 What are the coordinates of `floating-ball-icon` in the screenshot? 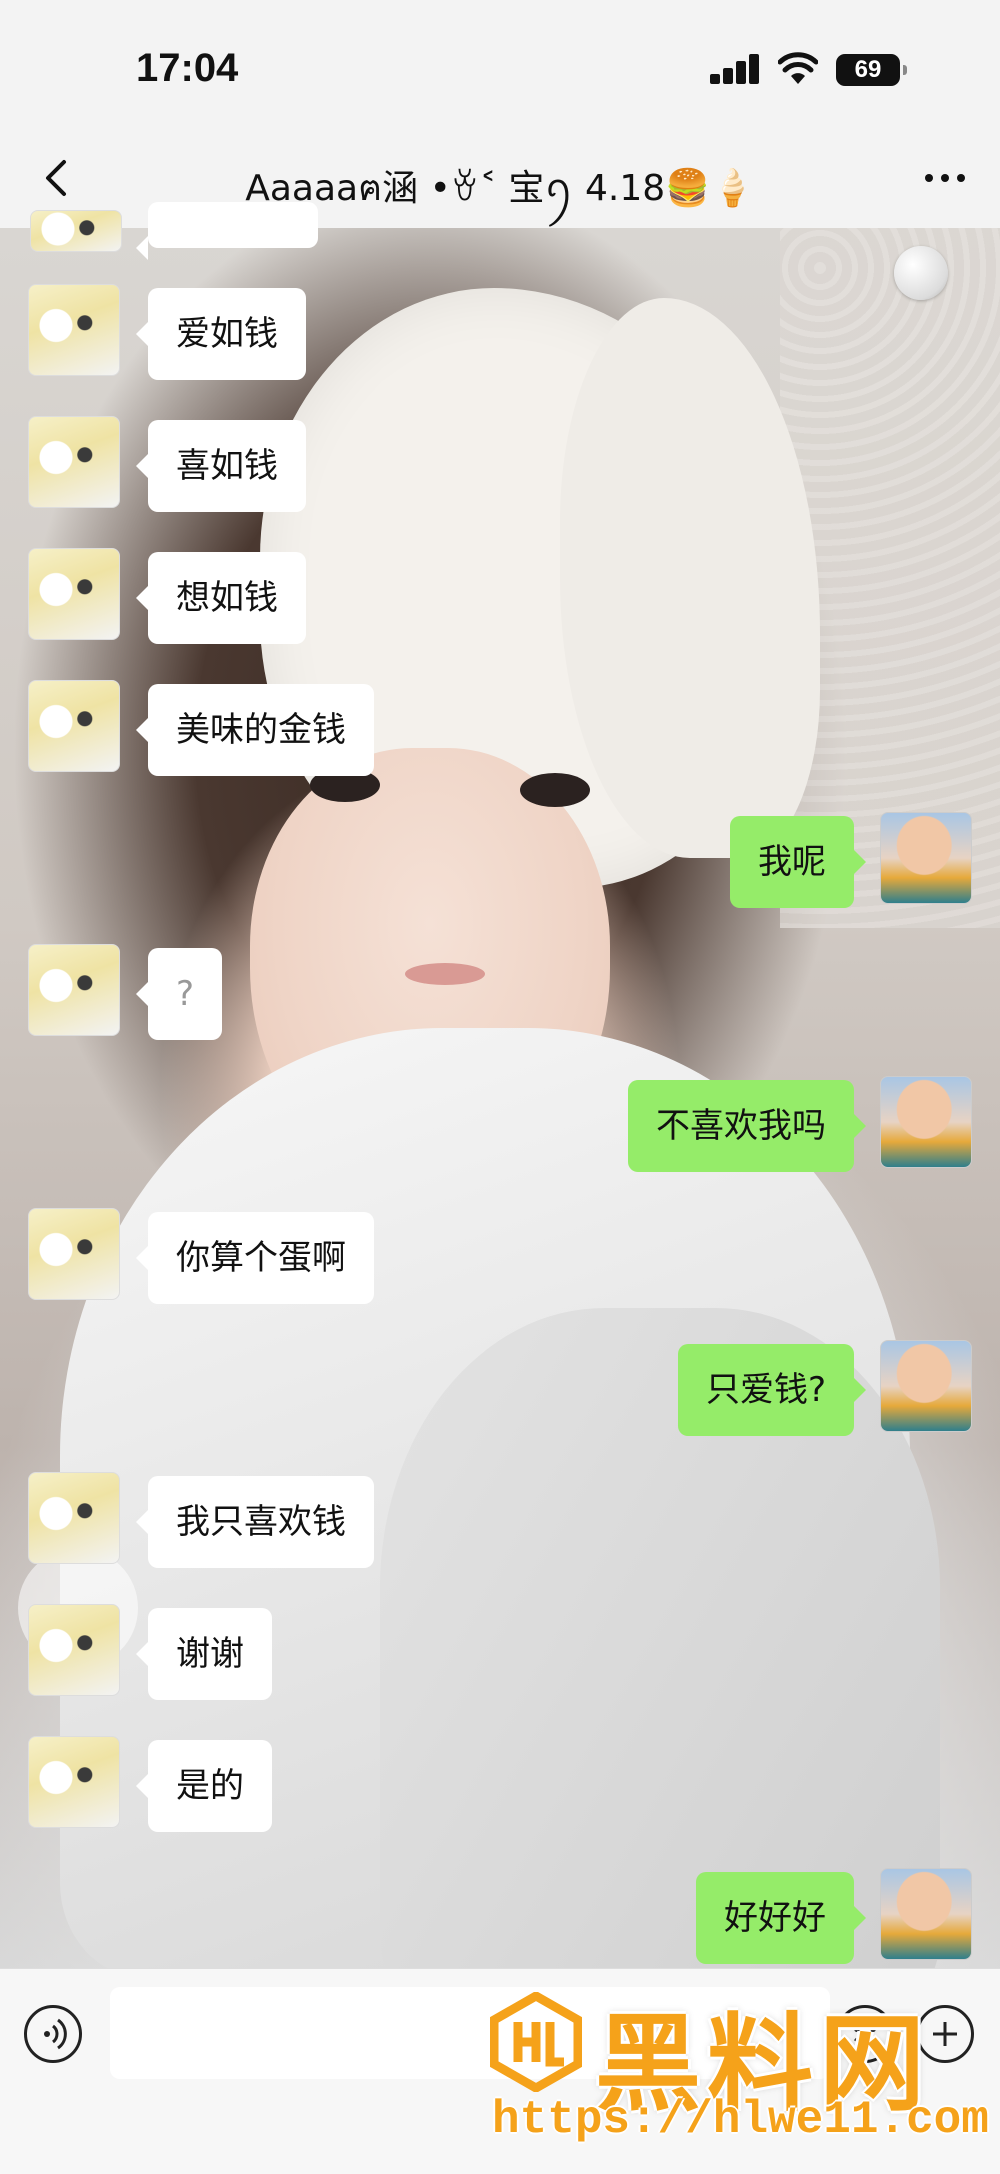 It's located at (921, 273).